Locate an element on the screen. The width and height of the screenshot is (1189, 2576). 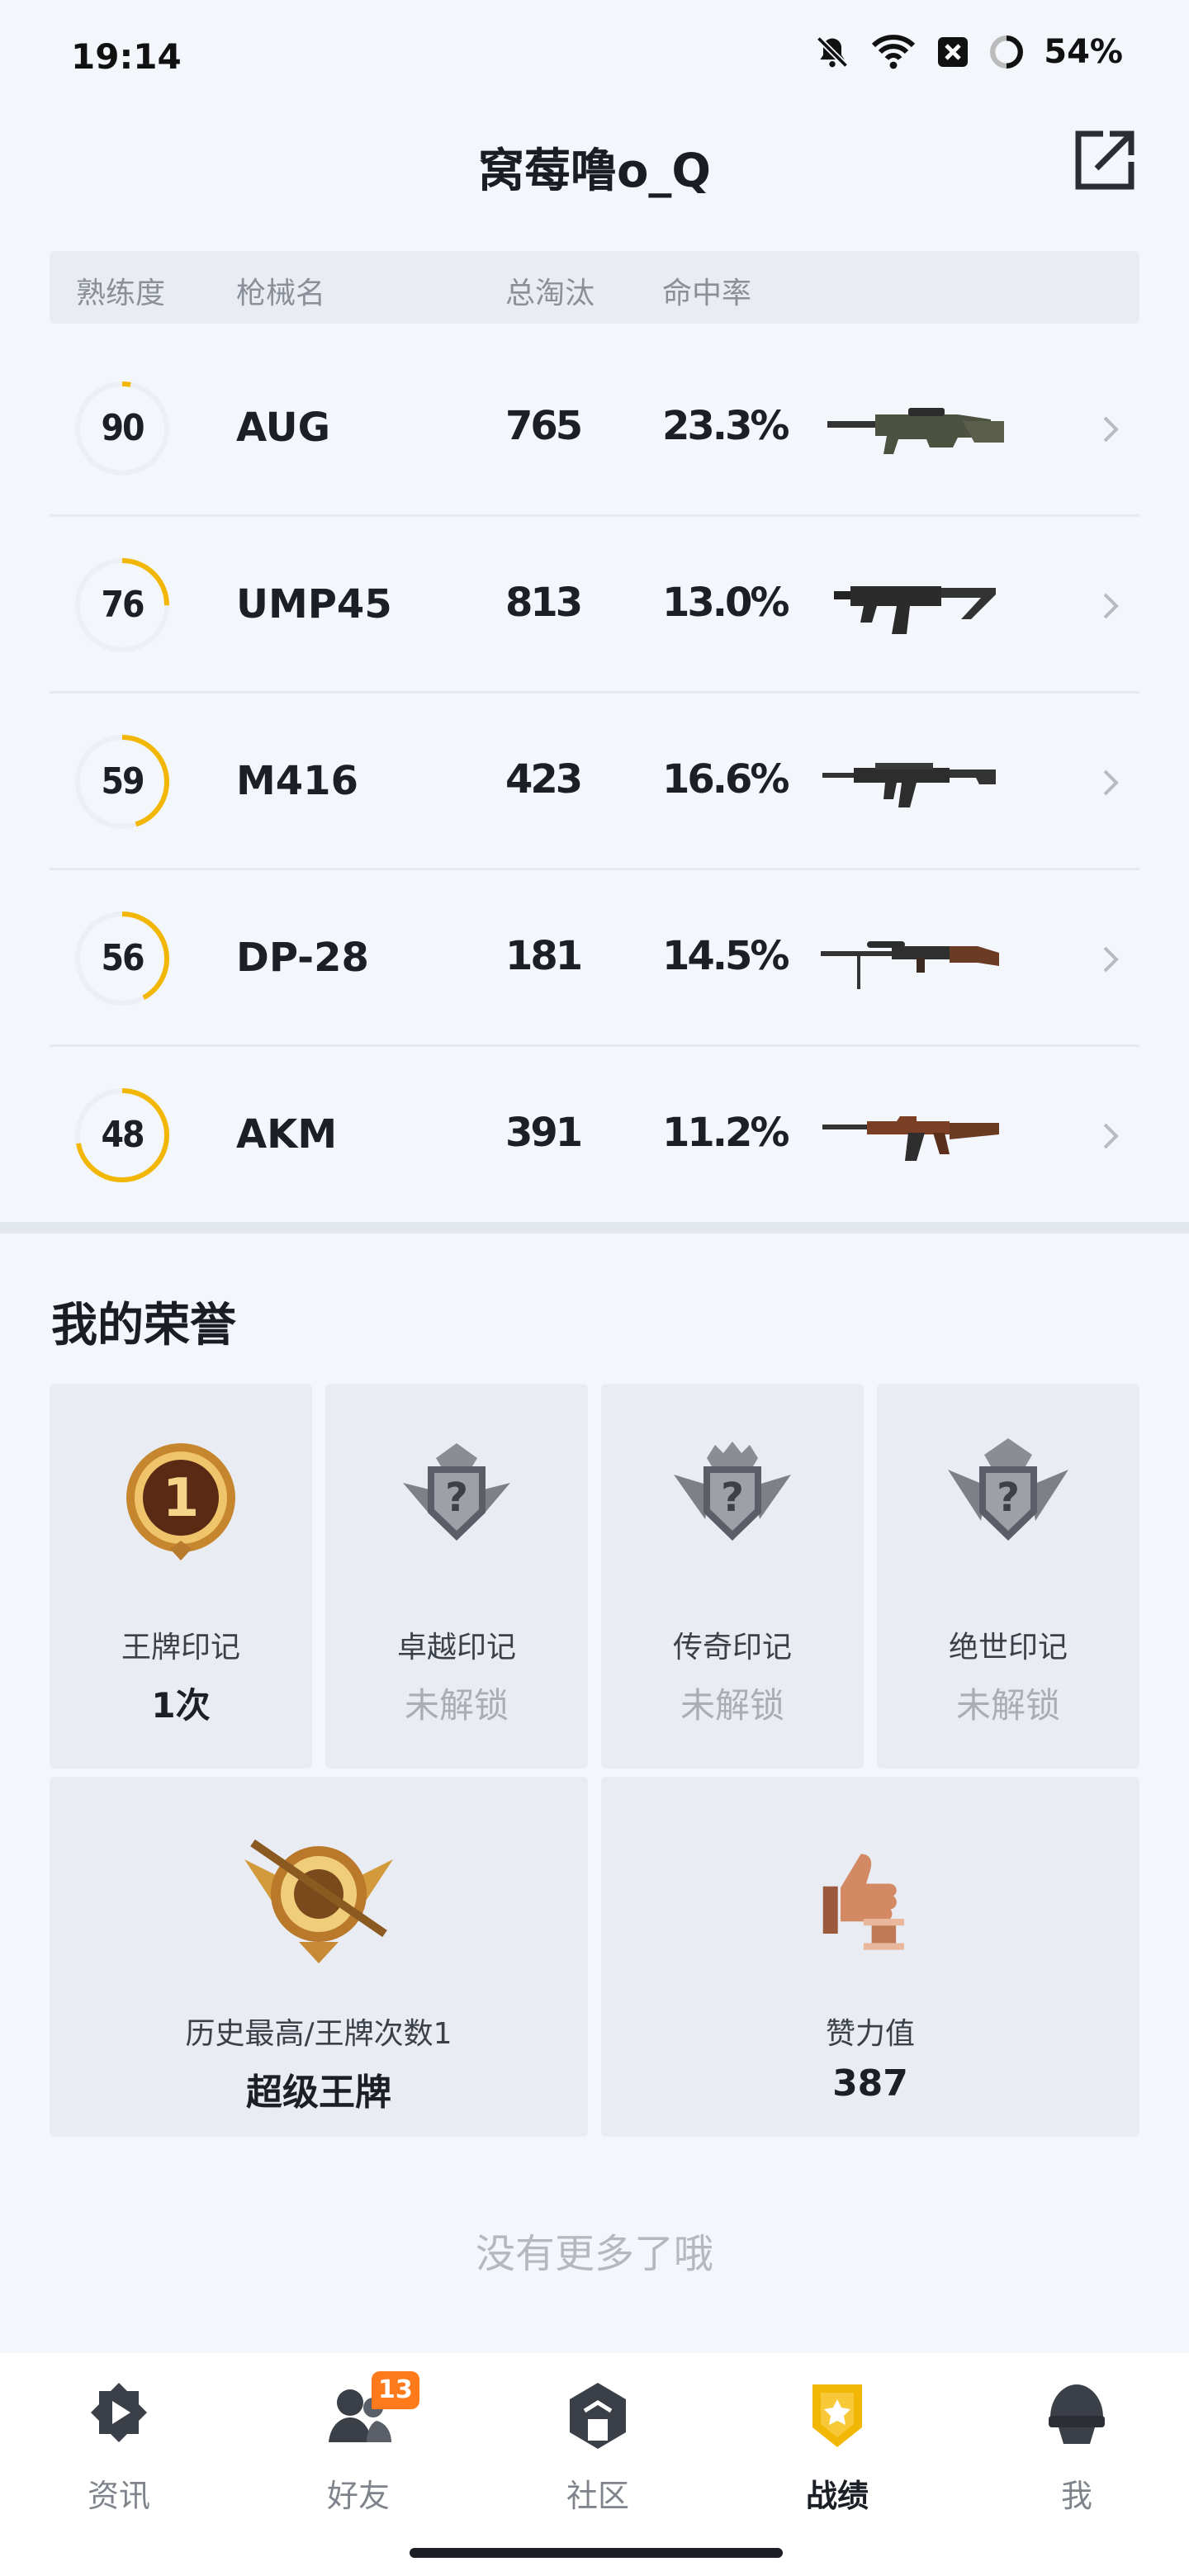
weapon-kills: 765 is located at coordinates (544, 426).